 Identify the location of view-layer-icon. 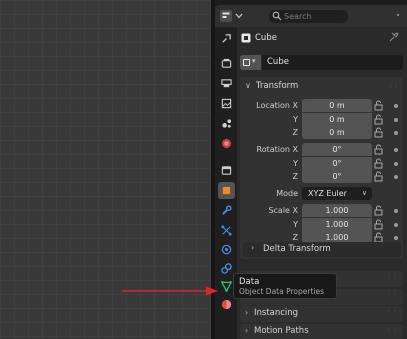
(226, 103).